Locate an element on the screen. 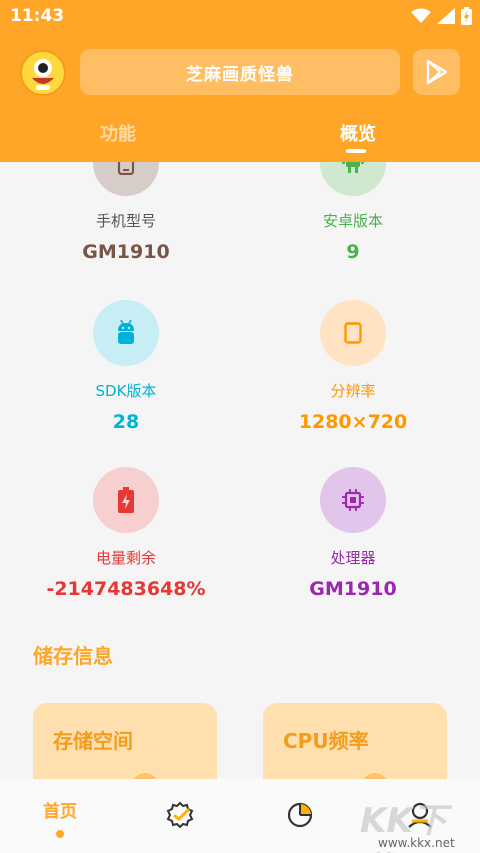  info-resolution: 分辨率 1280×720 is located at coordinates (353, 366).